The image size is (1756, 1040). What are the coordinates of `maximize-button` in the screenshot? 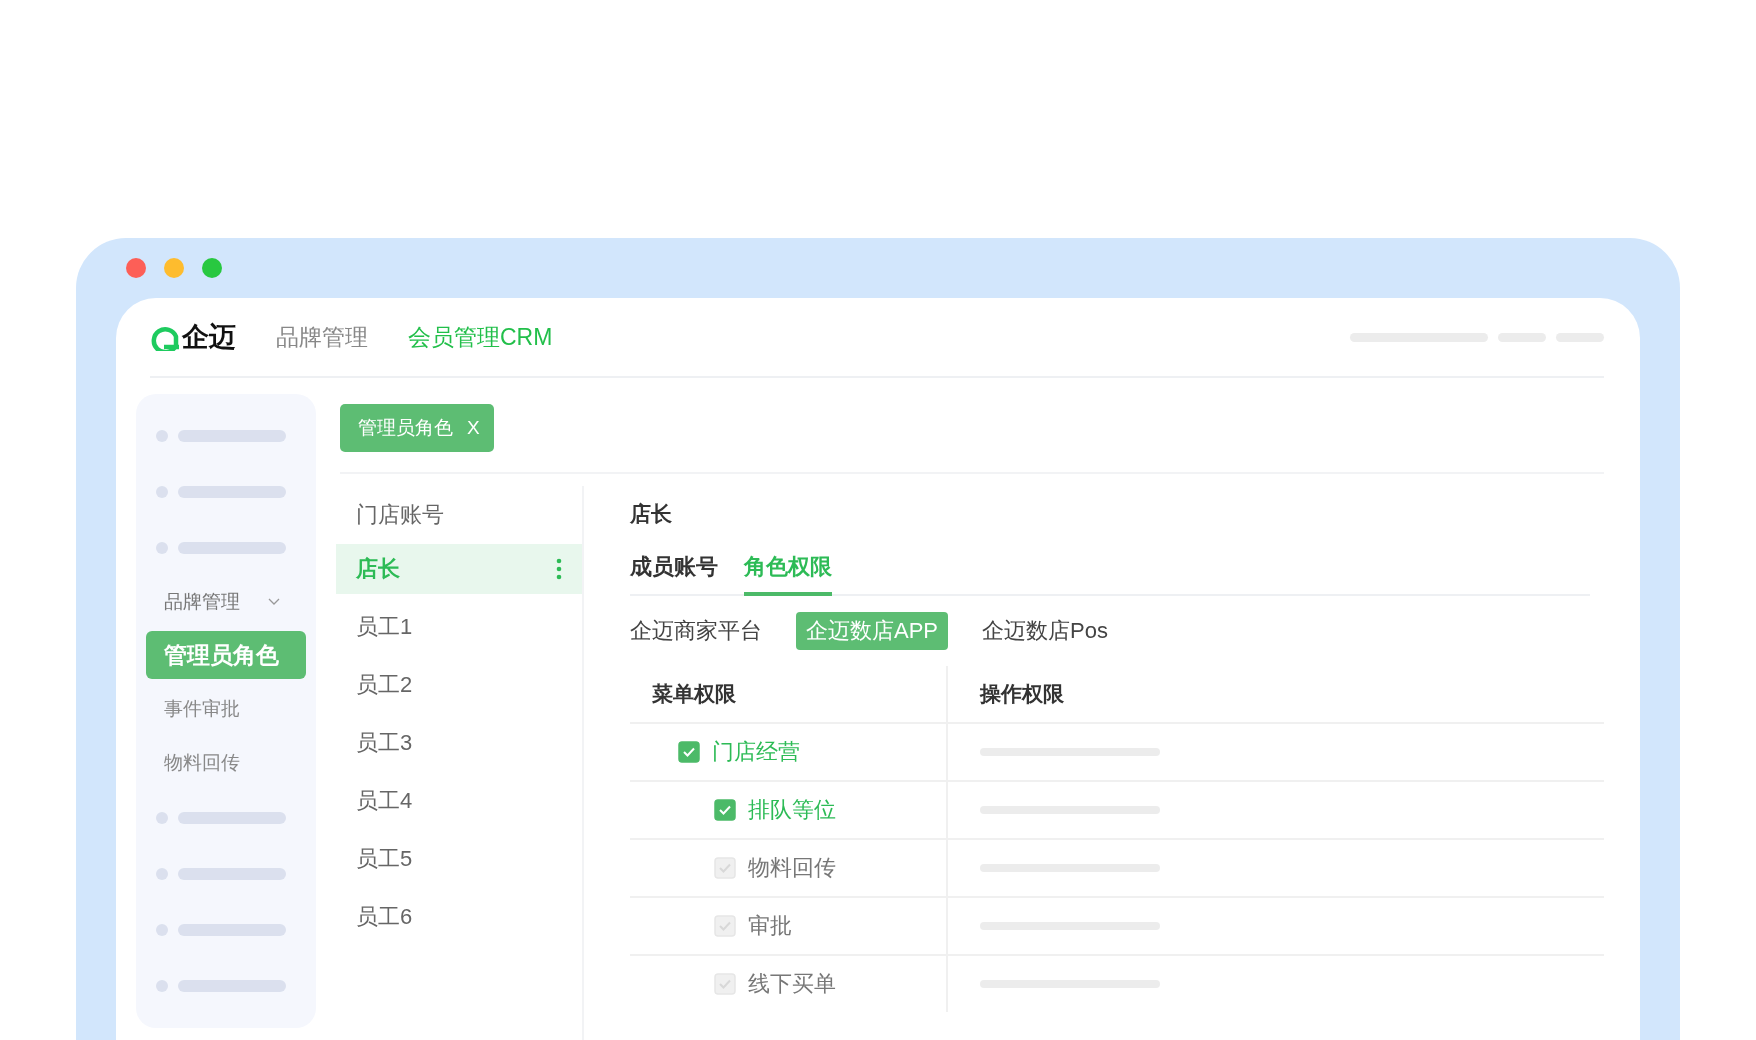 It's located at (212, 268).